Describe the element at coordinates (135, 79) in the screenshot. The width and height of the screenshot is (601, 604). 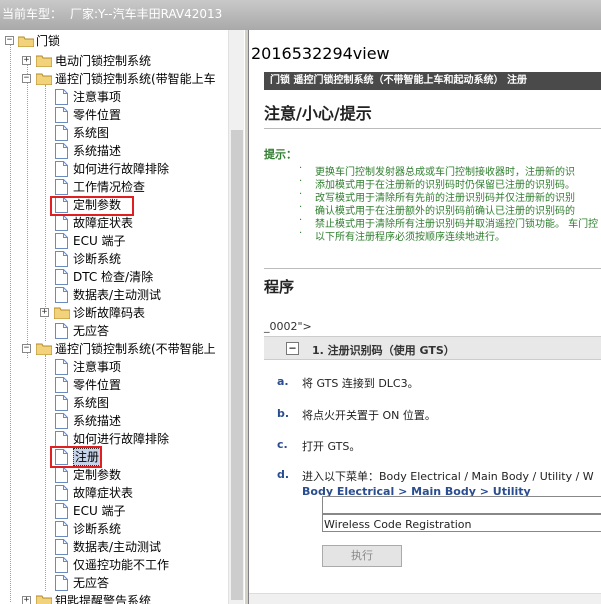
I see `tree-label-folder2: 遥控门锁控制系统(带智能上车` at that location.